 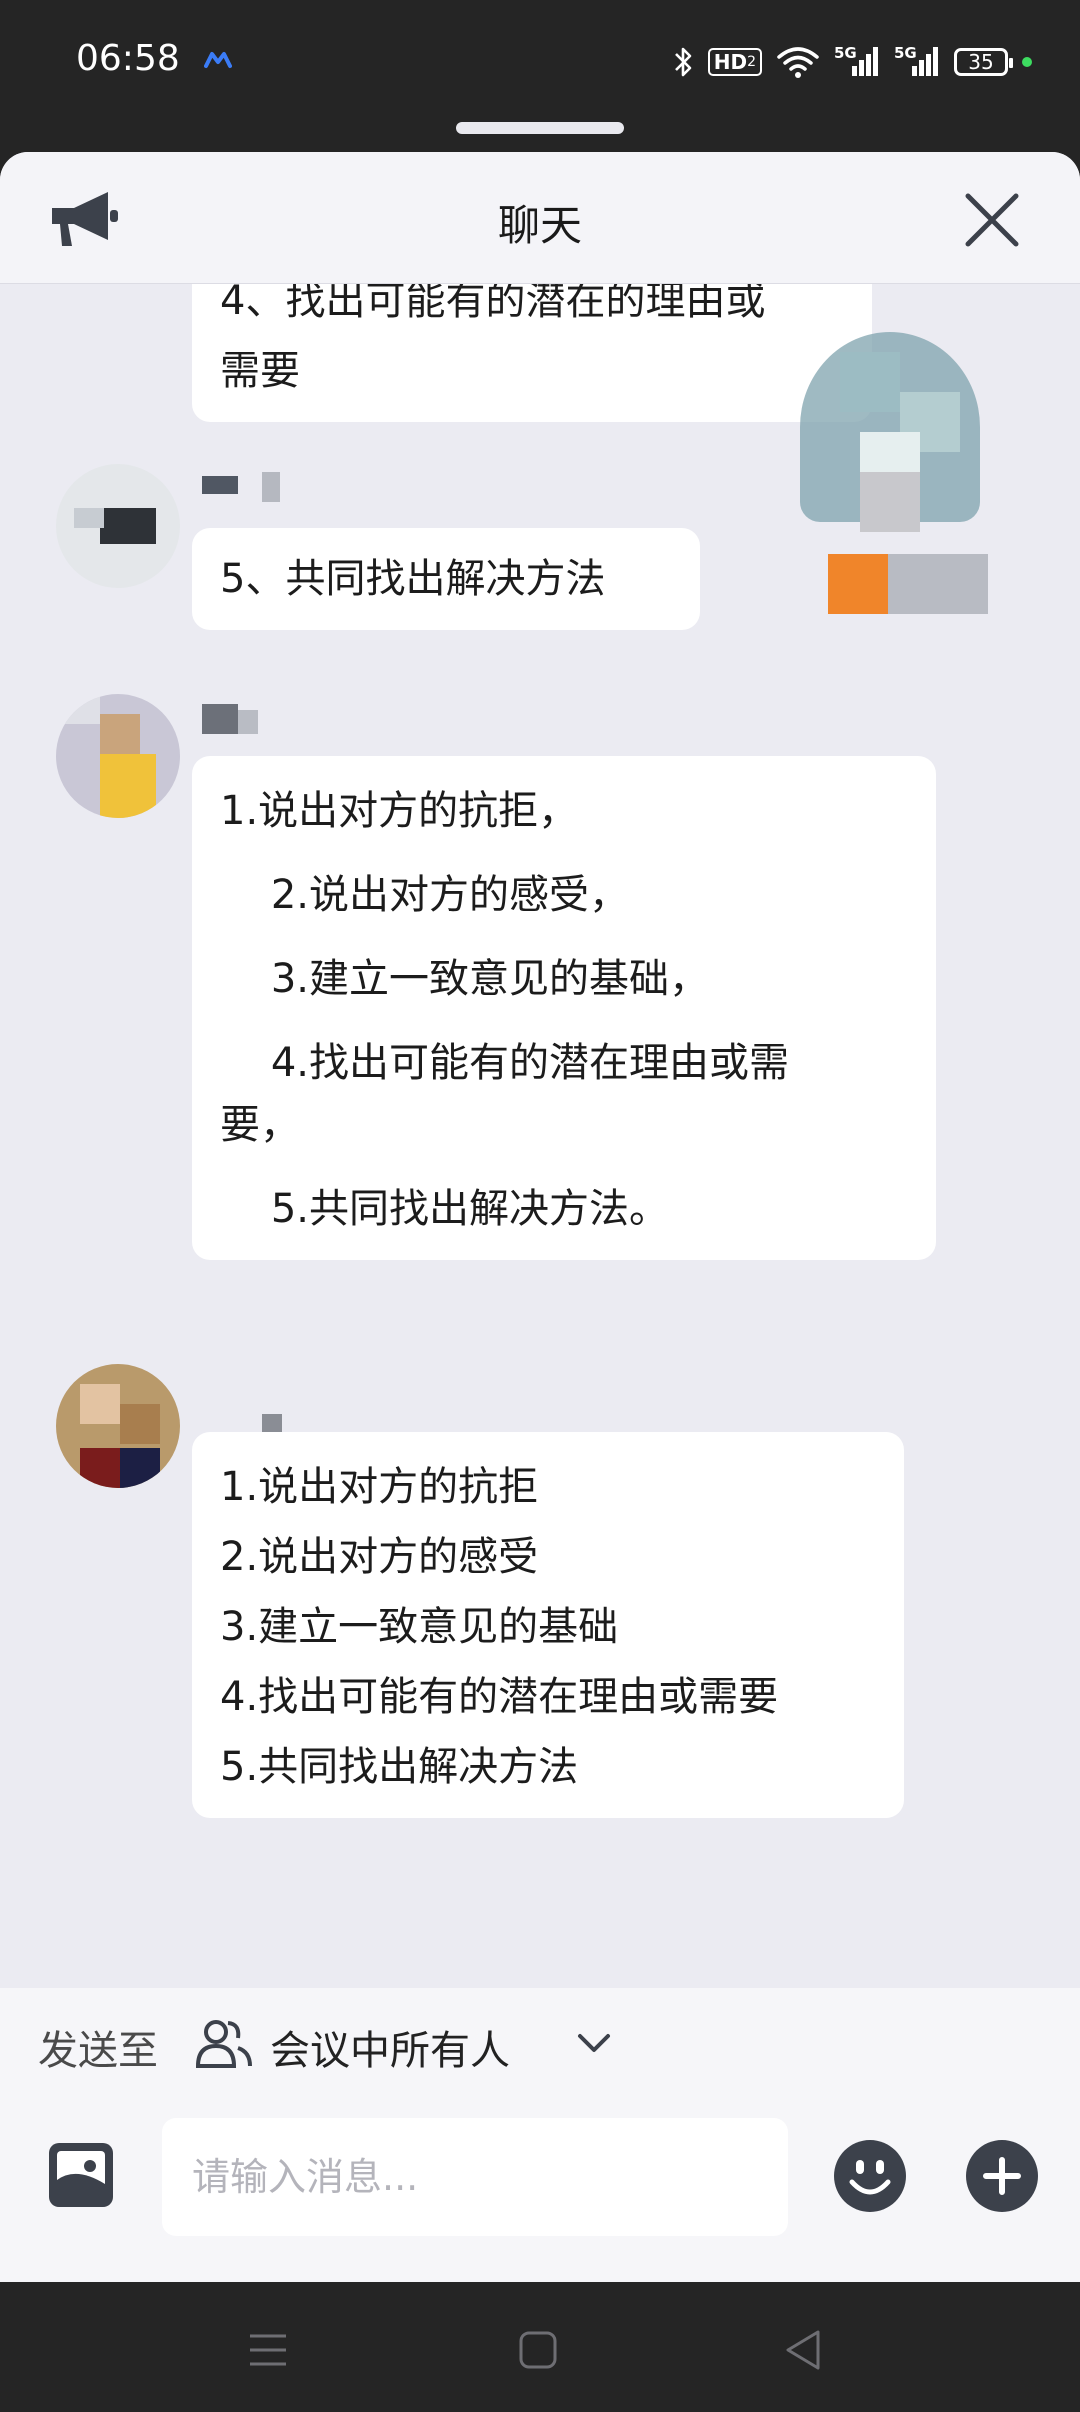 I want to click on sheet-drag-handle, so click(x=540, y=128).